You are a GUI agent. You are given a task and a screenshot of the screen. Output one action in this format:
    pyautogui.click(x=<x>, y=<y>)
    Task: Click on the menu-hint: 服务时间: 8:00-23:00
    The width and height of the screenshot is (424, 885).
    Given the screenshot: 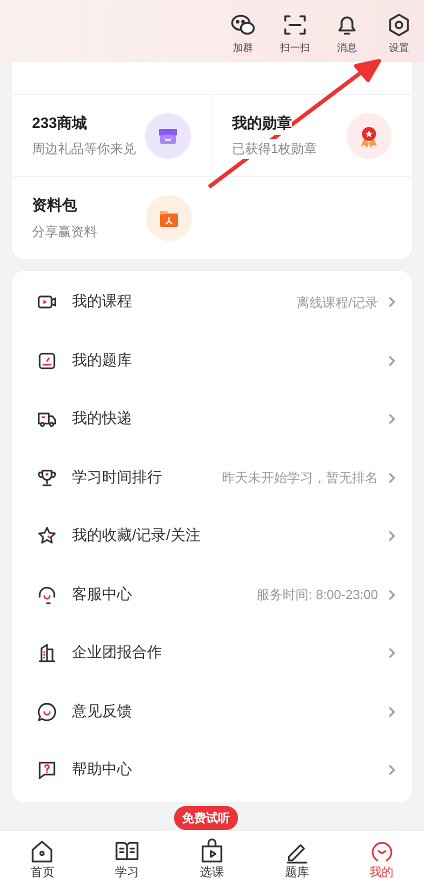 What is the action you would take?
    pyautogui.click(x=317, y=595)
    